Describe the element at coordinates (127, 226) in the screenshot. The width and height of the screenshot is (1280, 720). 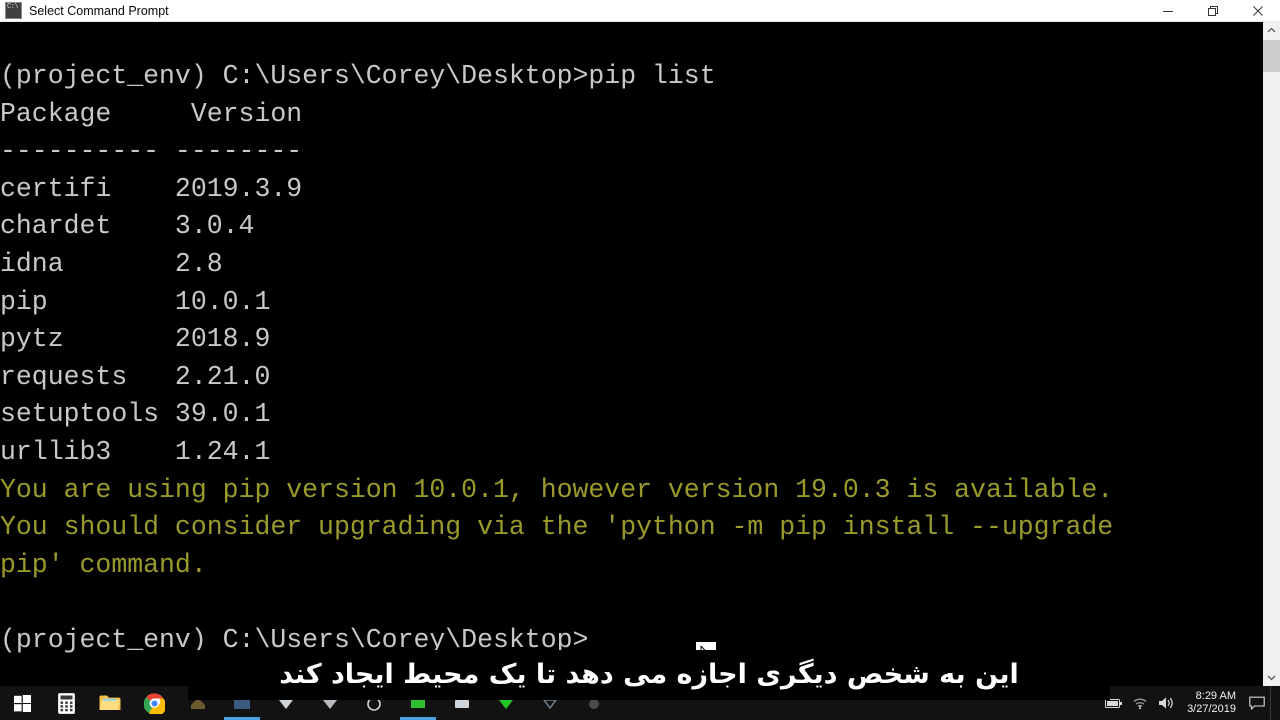
I see `console-line: chardet 3.0.4` at that location.